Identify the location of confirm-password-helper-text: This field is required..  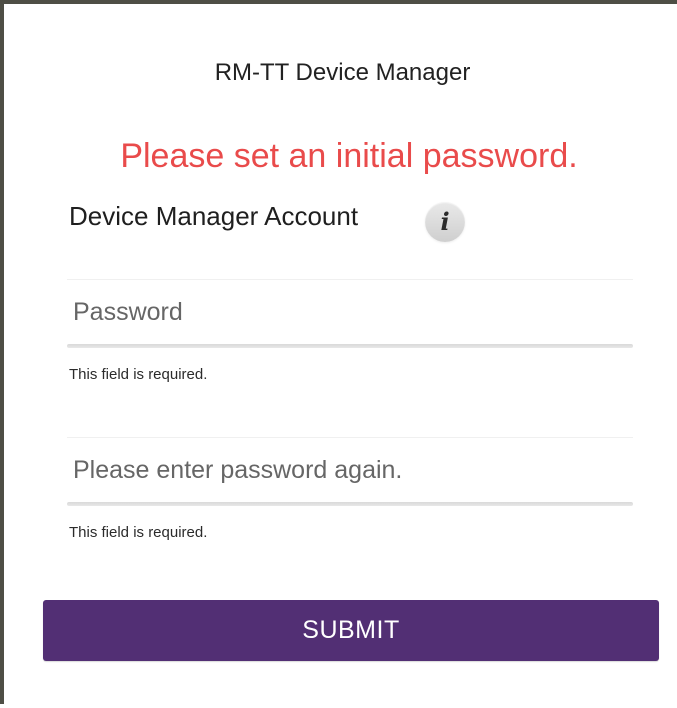
(138, 532).